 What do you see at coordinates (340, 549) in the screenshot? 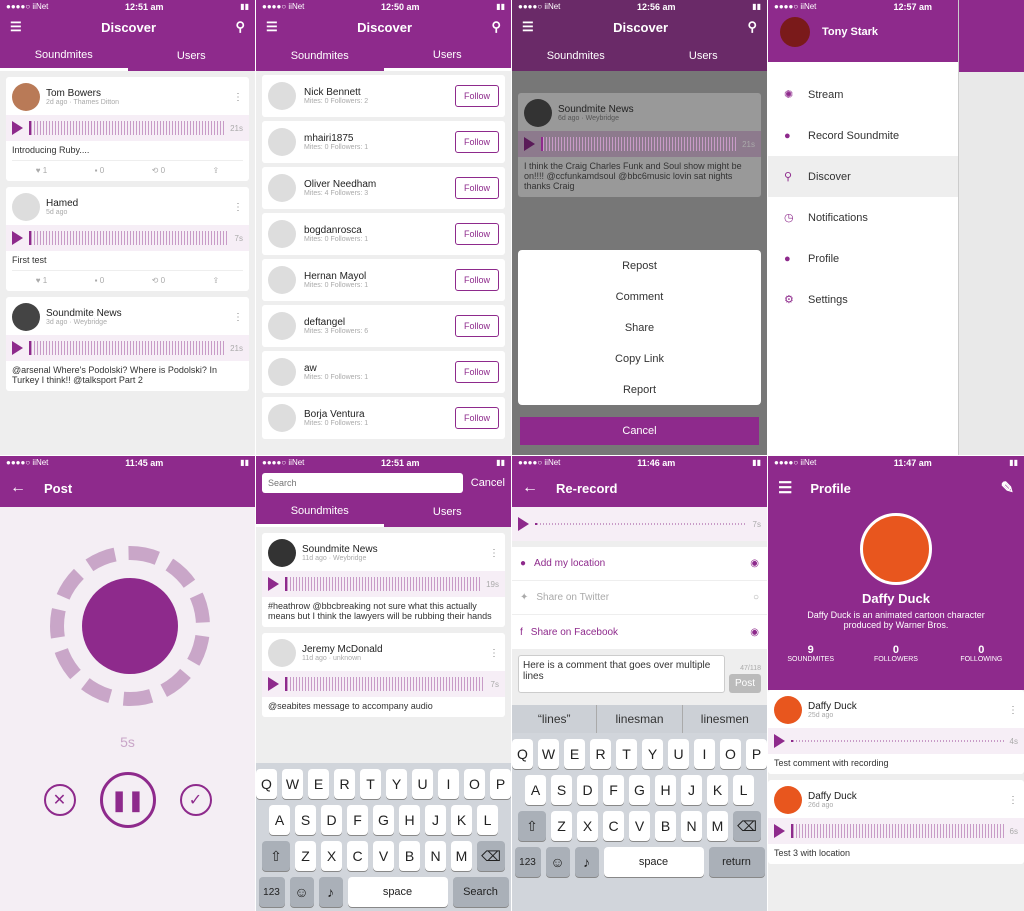
I see `author-name: Soundmite News` at bounding box center [340, 549].